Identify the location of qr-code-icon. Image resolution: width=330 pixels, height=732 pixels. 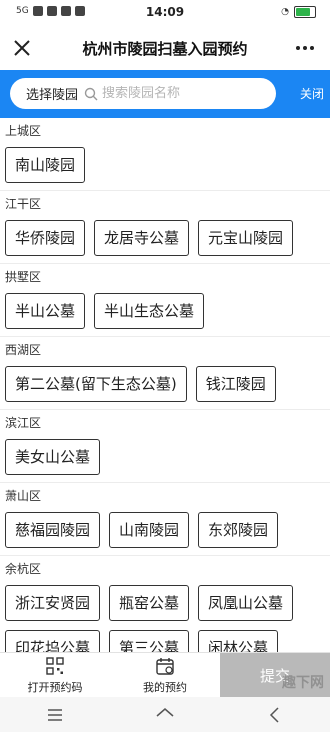
(55, 665).